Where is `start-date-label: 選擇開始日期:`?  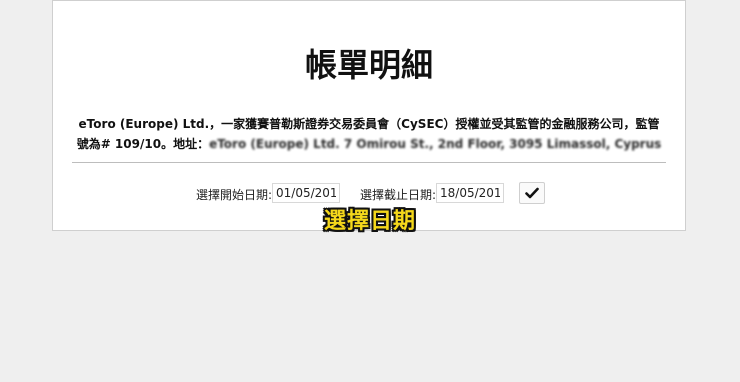
start-date-label: 選擇開始日期: is located at coordinates (234, 195).